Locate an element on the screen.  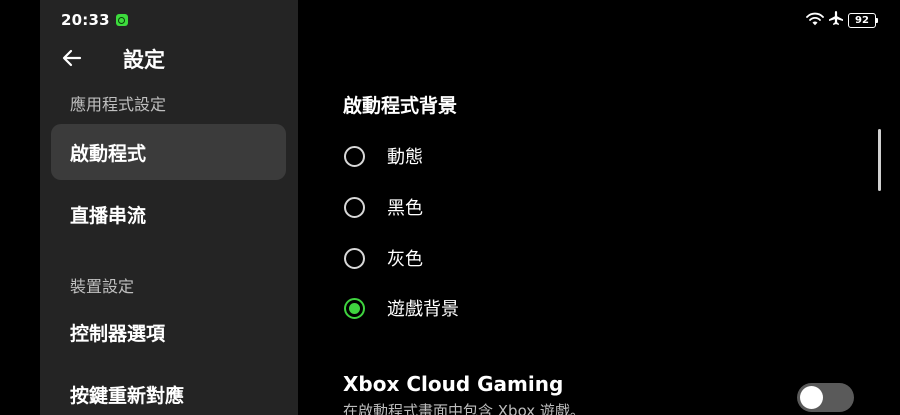
arrow-left-icon is located at coordinates (72, 60).